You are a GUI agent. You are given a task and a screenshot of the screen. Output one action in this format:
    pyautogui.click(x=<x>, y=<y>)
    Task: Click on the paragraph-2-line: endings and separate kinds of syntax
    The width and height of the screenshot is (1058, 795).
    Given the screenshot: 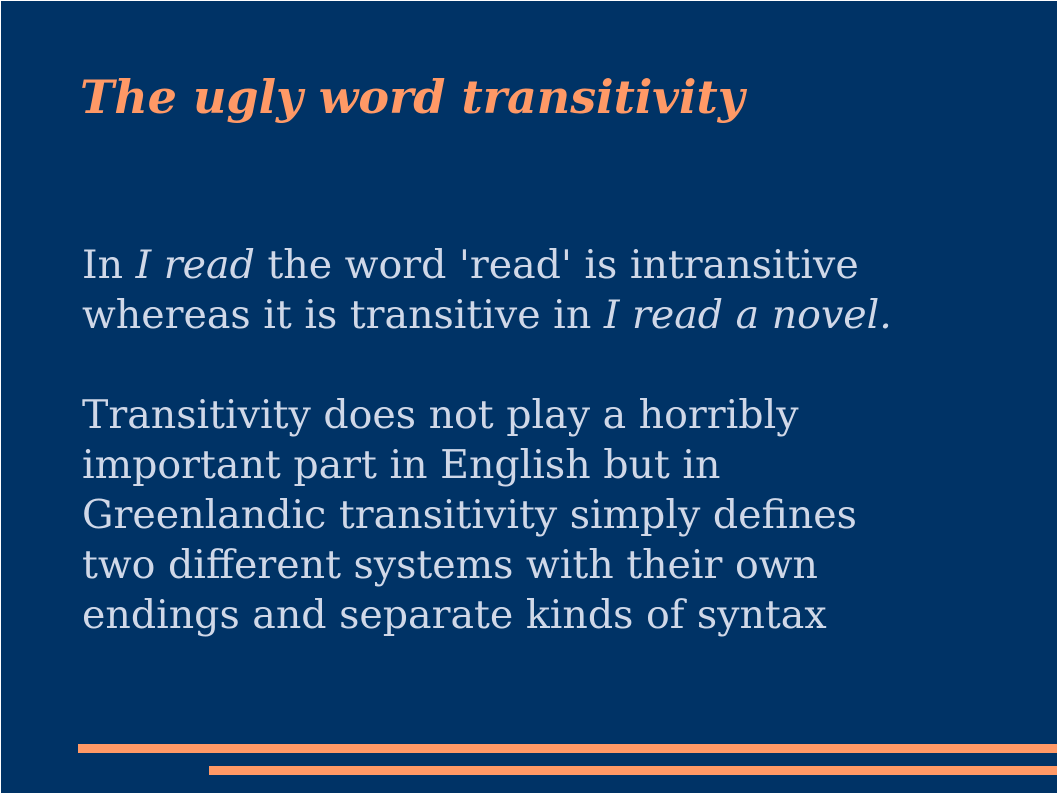 What is the action you would take?
    pyautogui.click(x=454, y=615)
    